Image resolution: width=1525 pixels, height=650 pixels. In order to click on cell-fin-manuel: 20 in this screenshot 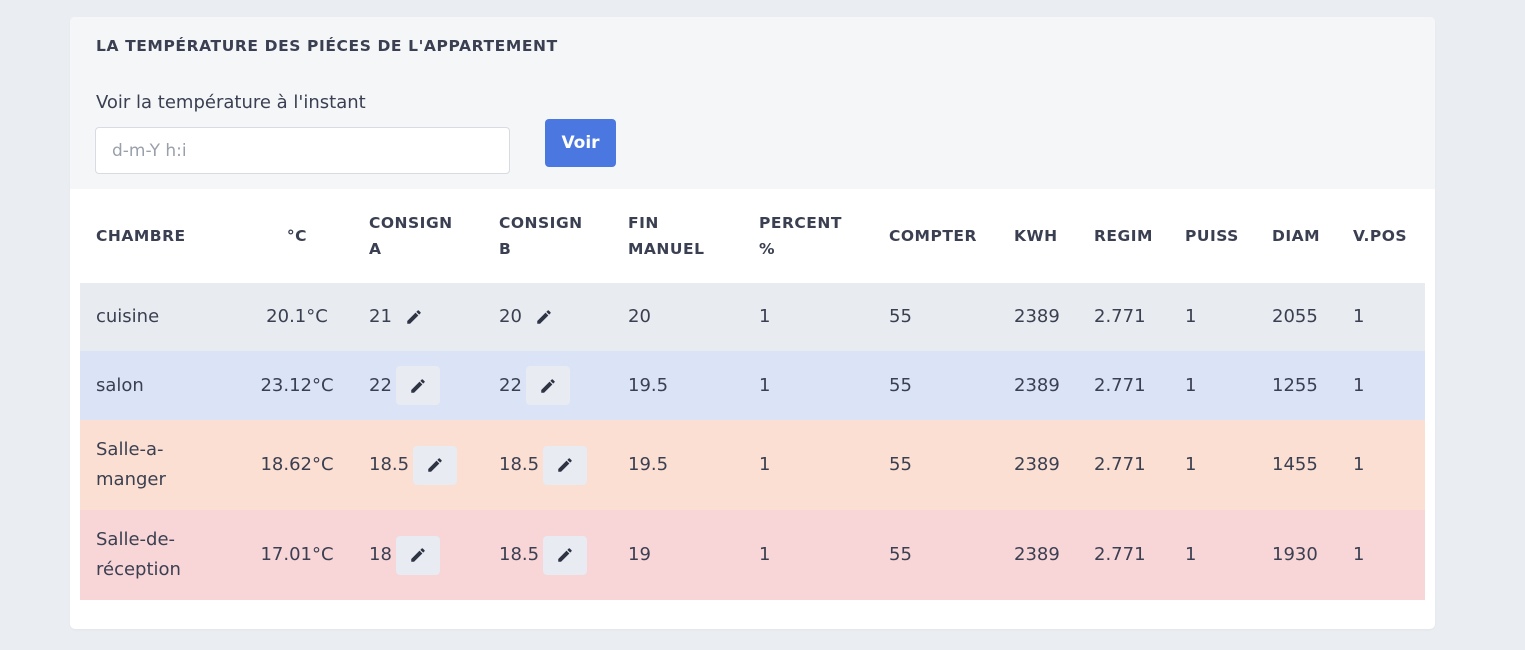, I will do `click(639, 316)`.